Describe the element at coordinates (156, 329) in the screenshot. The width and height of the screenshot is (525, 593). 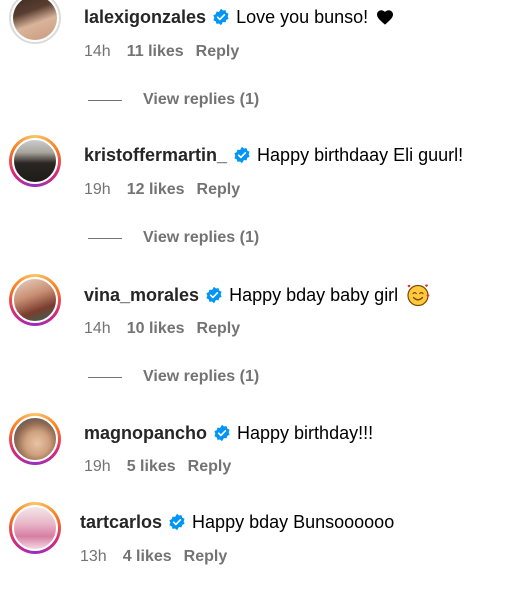
I see `likes-count: 10 likes` at that location.